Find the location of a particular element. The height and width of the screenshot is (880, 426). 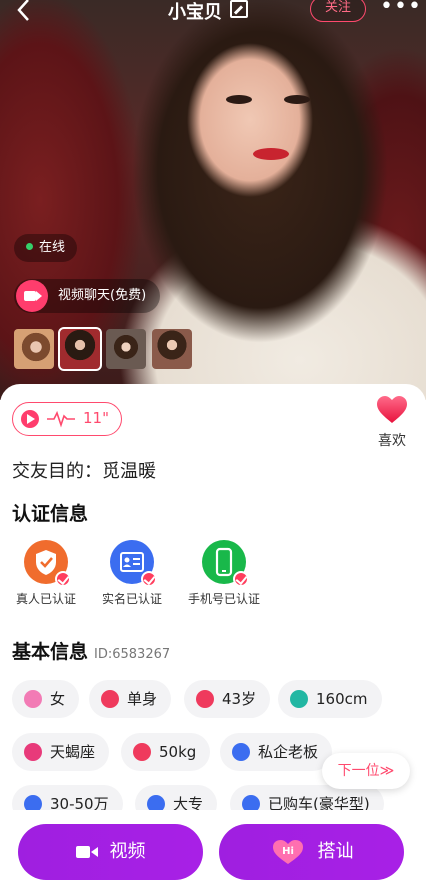

cert-label: 真人已认证 is located at coordinates (45, 599).